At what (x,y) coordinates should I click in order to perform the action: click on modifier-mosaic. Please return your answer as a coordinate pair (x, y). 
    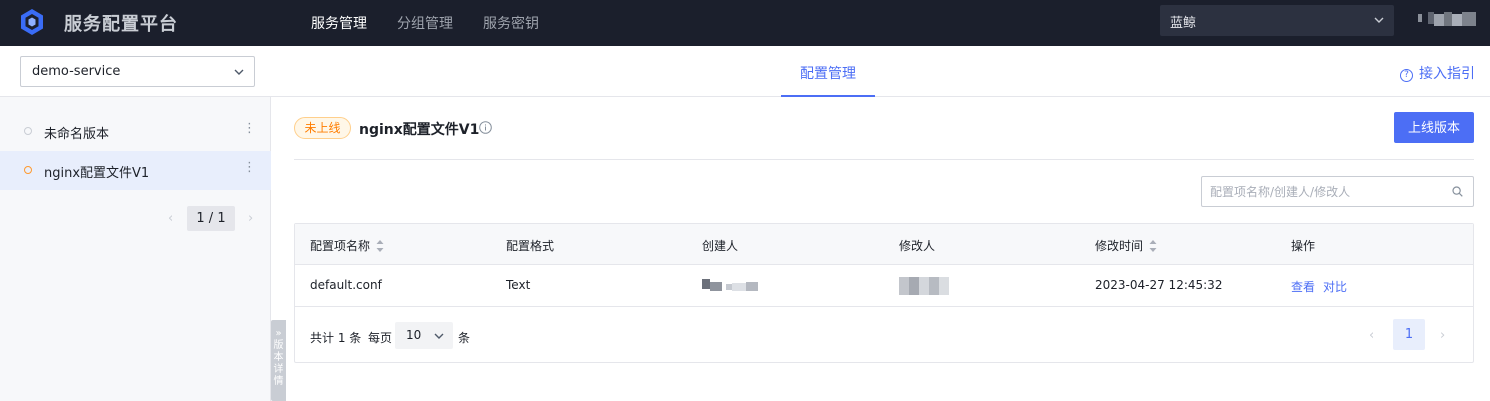
    Looking at the image, I should click on (924, 286).